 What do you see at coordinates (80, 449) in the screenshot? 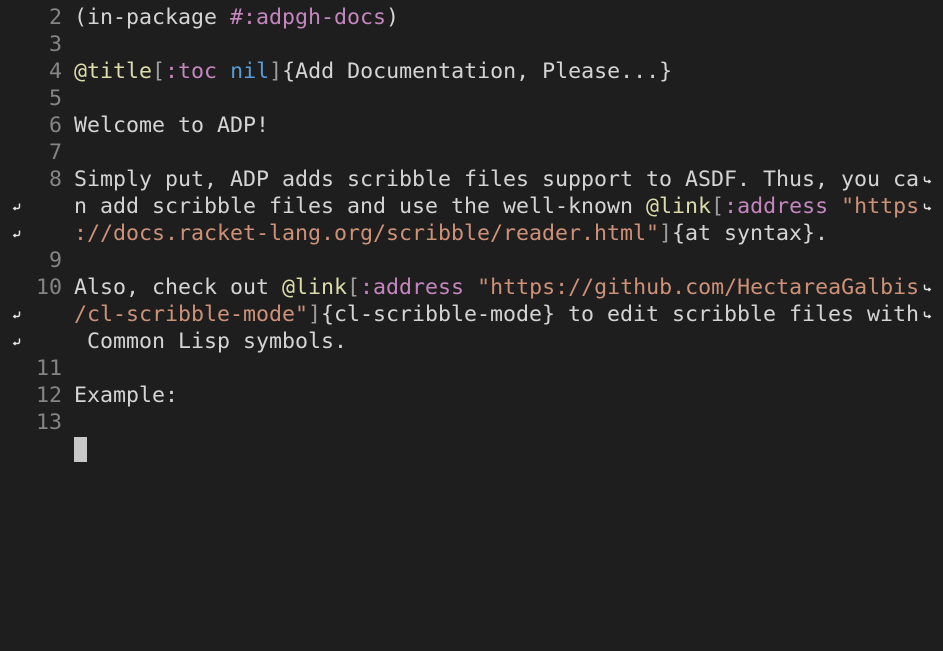
I see `text-cursor` at bounding box center [80, 449].